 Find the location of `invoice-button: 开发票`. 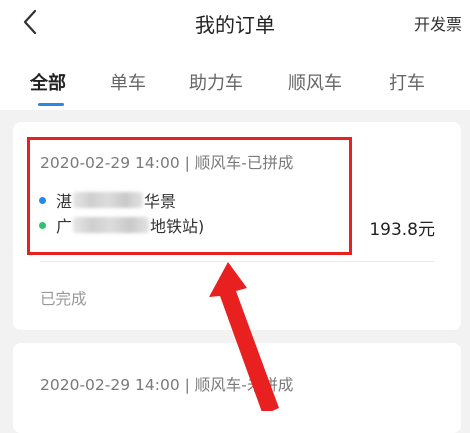

invoice-button: 开发票 is located at coordinates (438, 23).